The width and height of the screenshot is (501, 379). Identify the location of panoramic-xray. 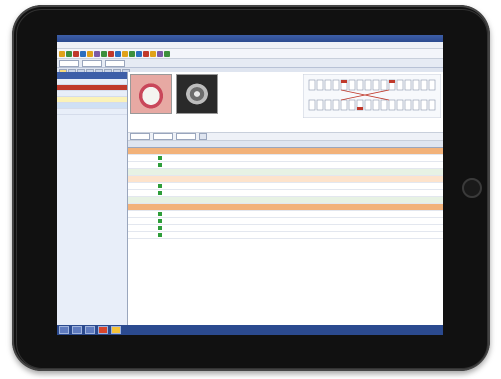
(197, 94).